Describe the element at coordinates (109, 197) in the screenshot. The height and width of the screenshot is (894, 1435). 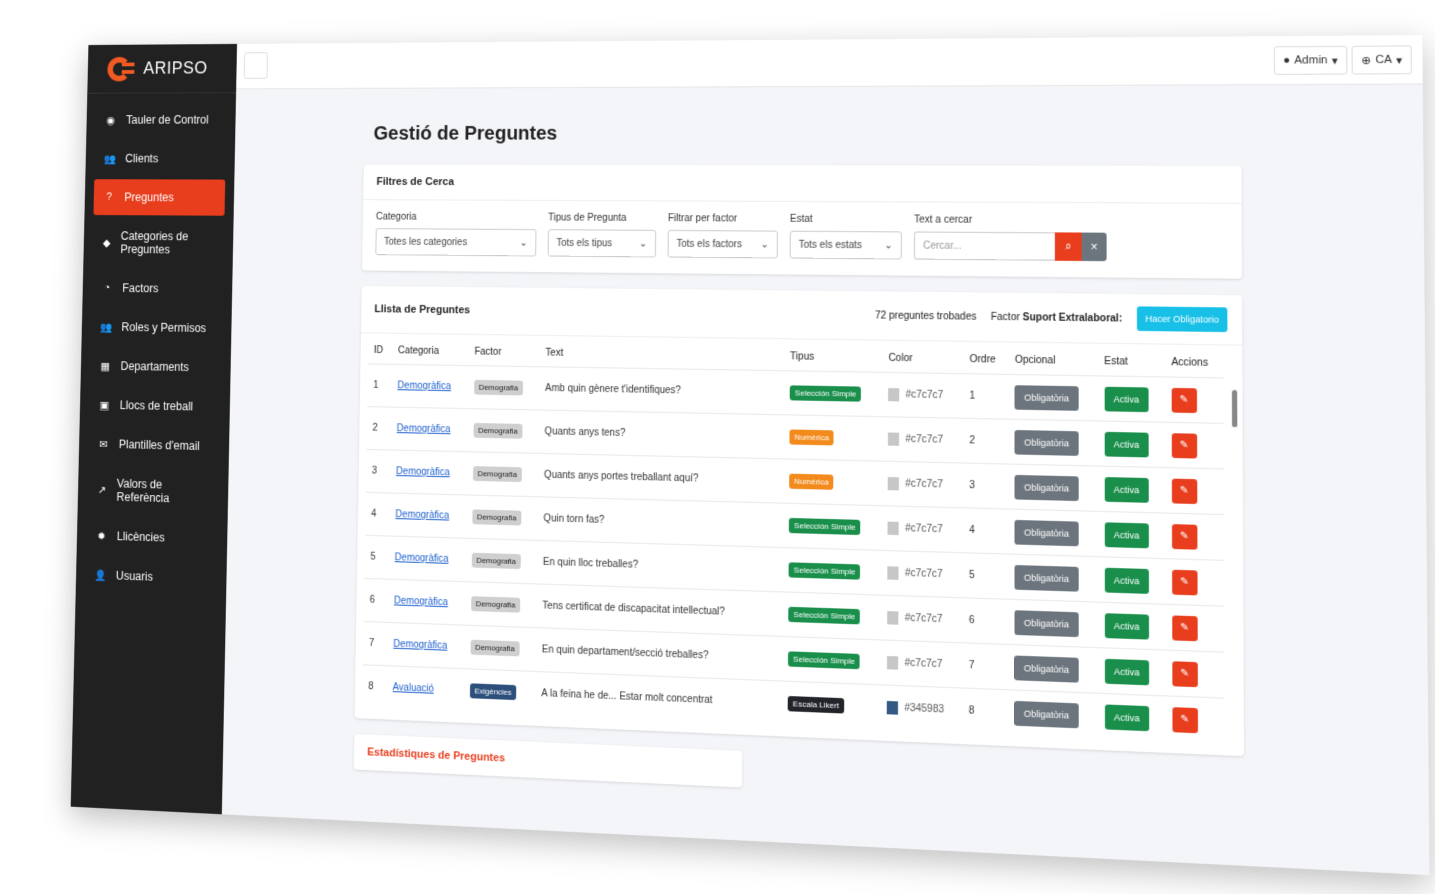
I see `question-icon: ?` at that location.